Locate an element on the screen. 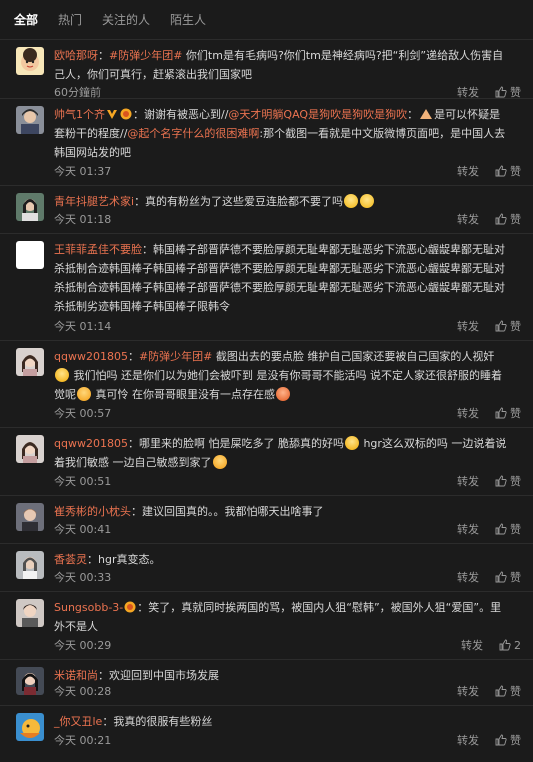 The image size is (533, 762). tab-following: 关注的人 is located at coordinates (126, 19).